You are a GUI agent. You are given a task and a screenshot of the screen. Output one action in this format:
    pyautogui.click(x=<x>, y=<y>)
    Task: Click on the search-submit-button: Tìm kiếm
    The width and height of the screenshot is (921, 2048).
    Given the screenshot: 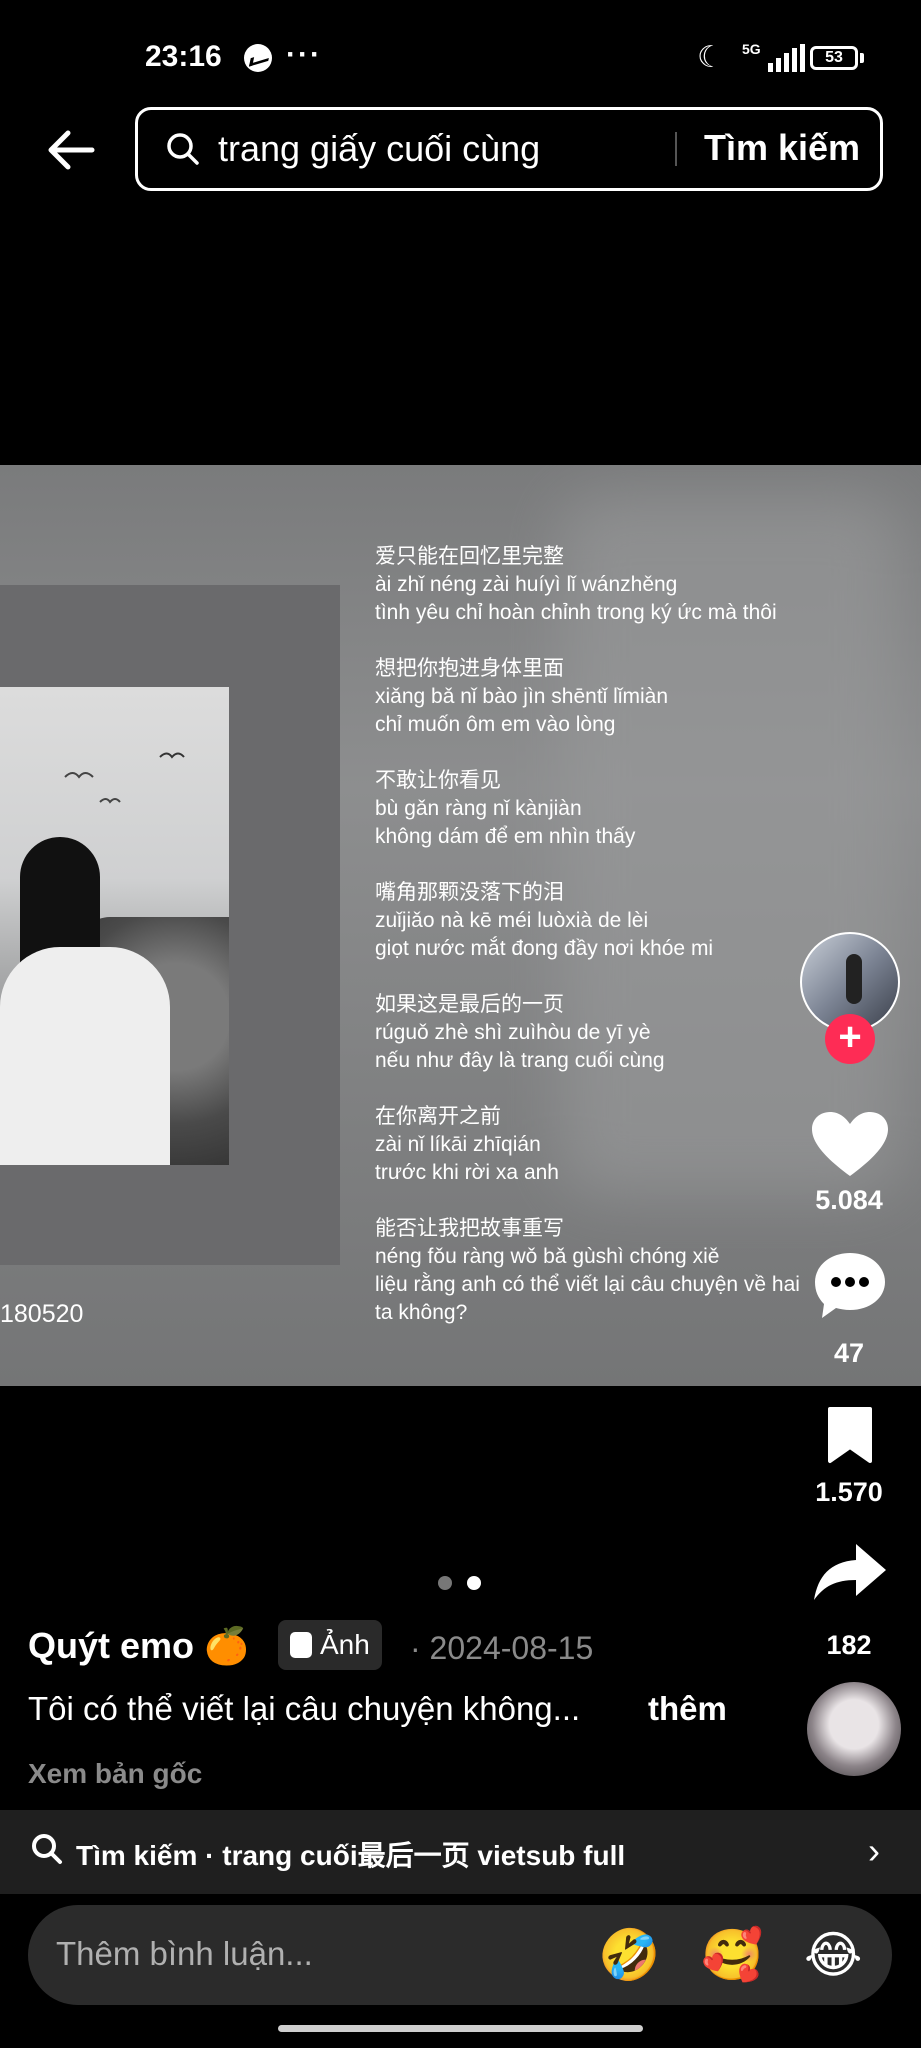 What is the action you would take?
    pyautogui.click(x=782, y=148)
    